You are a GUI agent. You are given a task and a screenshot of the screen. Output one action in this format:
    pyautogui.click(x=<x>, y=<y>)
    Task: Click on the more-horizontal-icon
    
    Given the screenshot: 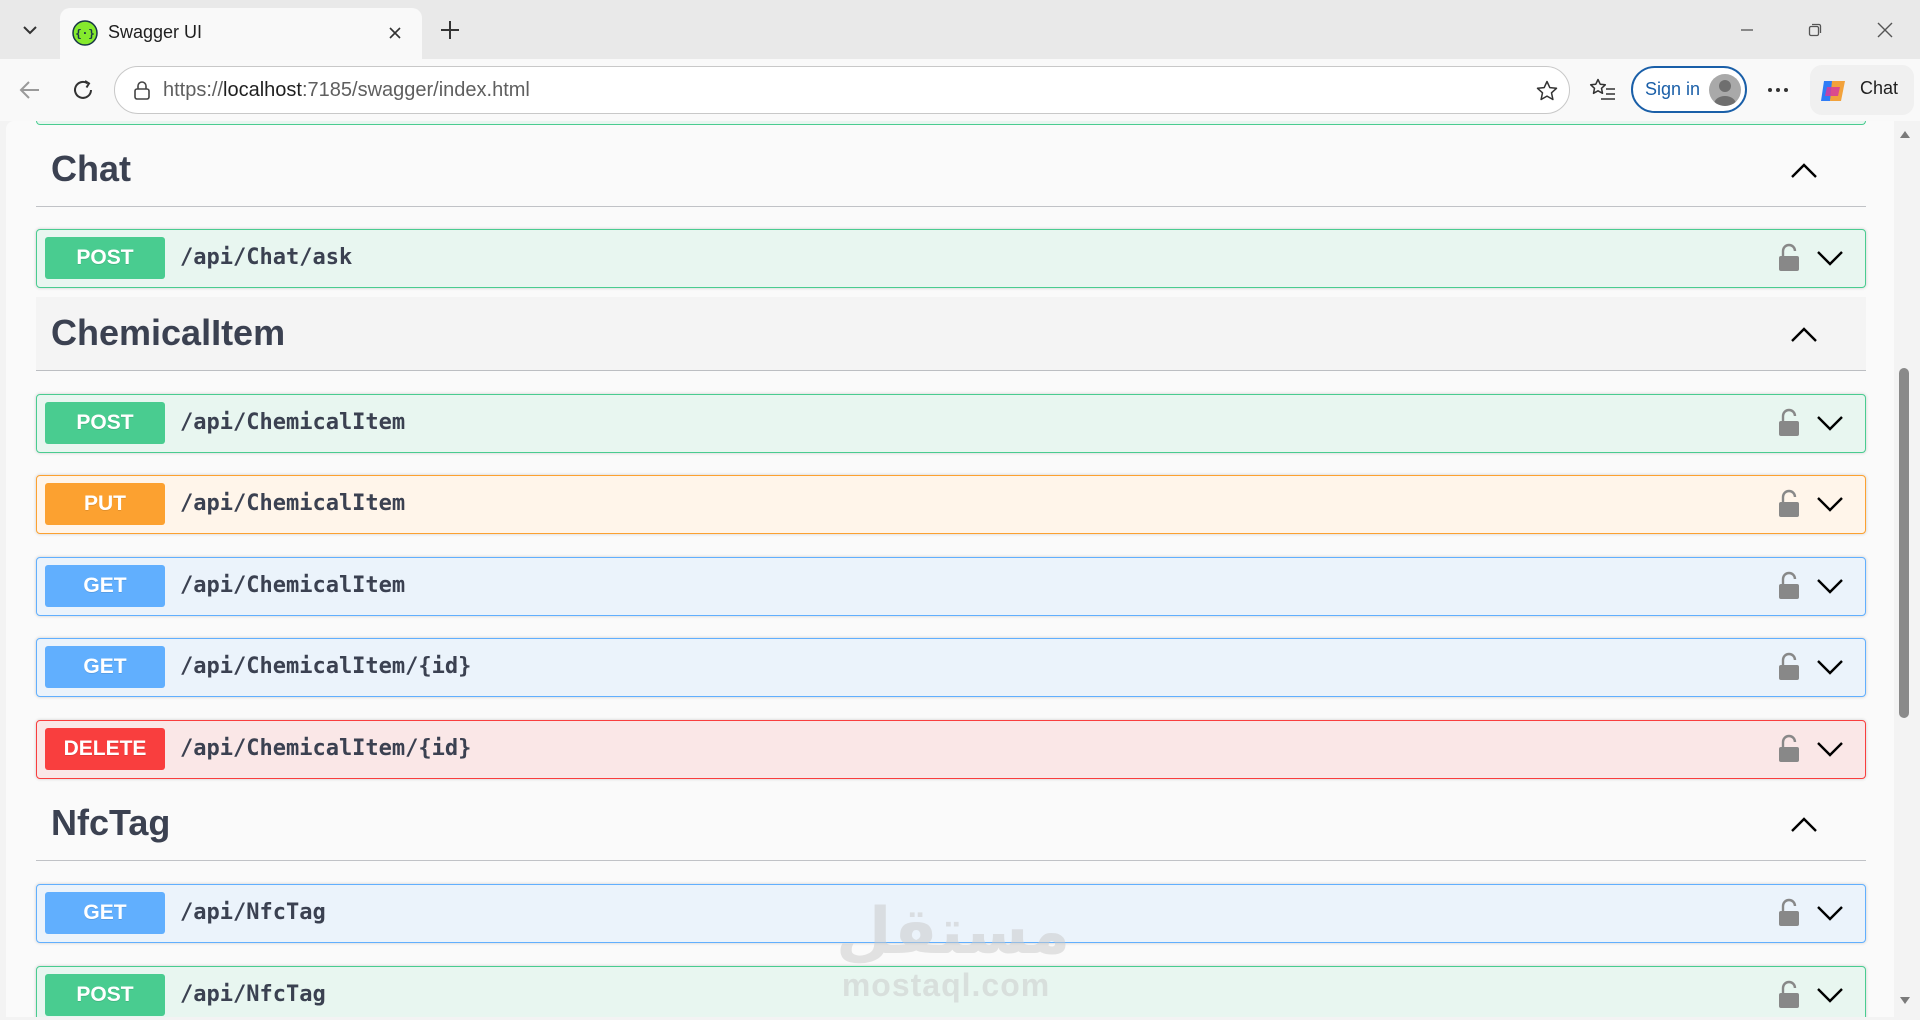 What is the action you would take?
    pyautogui.click(x=1778, y=90)
    